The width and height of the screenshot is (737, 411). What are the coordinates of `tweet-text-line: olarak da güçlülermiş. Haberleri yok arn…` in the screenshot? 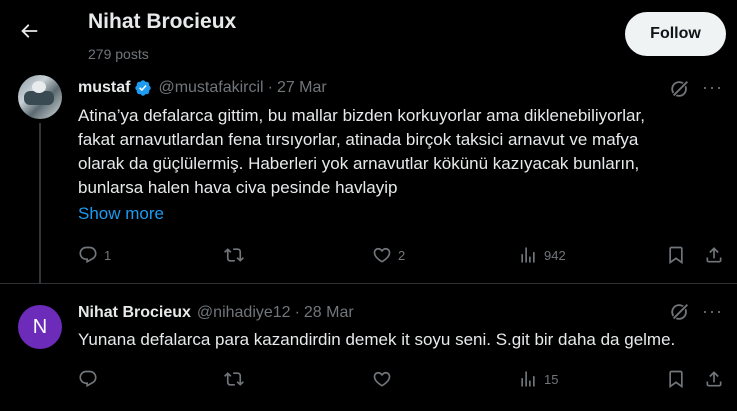 It's located at (359, 163).